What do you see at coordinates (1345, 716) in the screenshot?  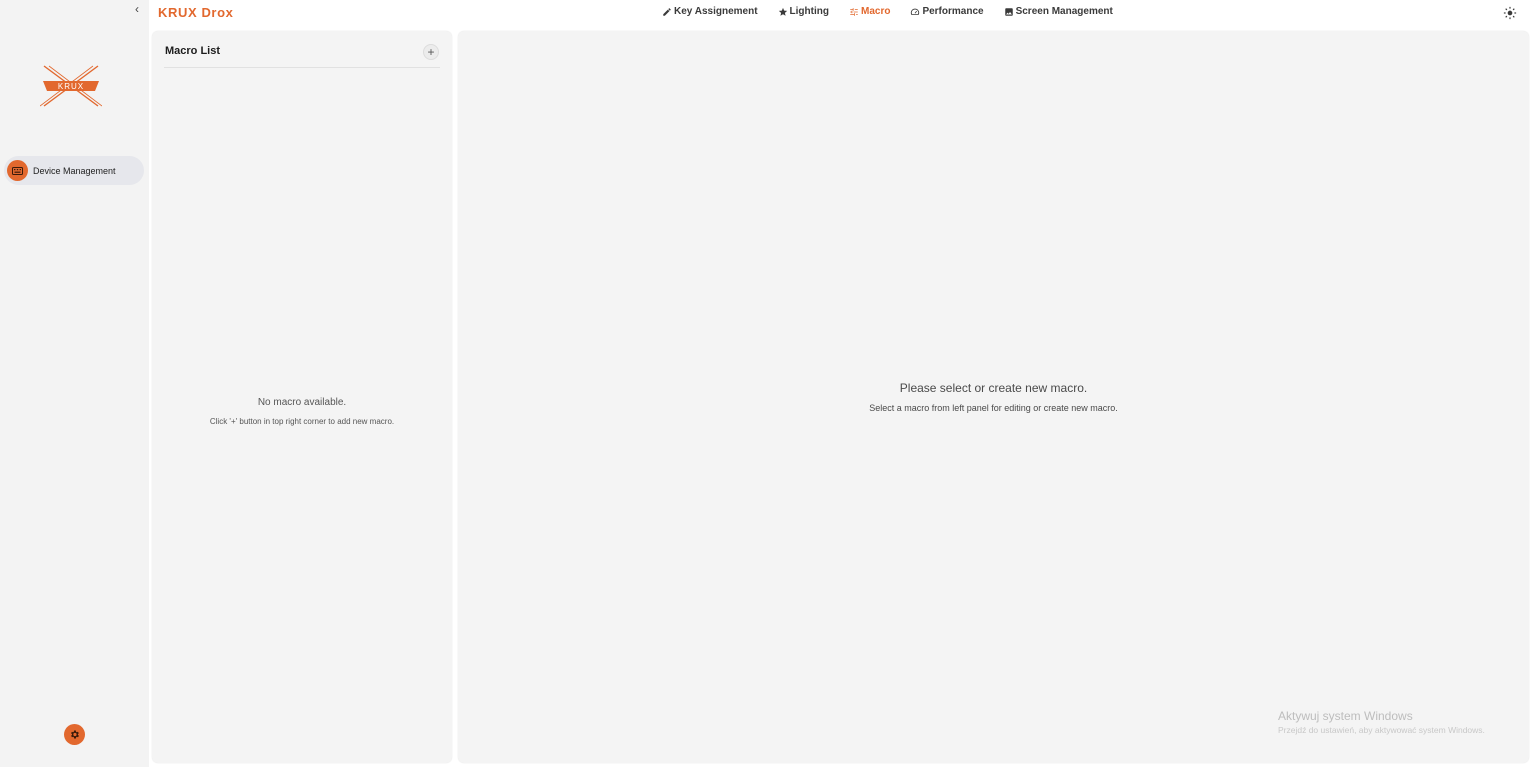 I see `windows-activation-title: Aktywuj system Windows` at bounding box center [1345, 716].